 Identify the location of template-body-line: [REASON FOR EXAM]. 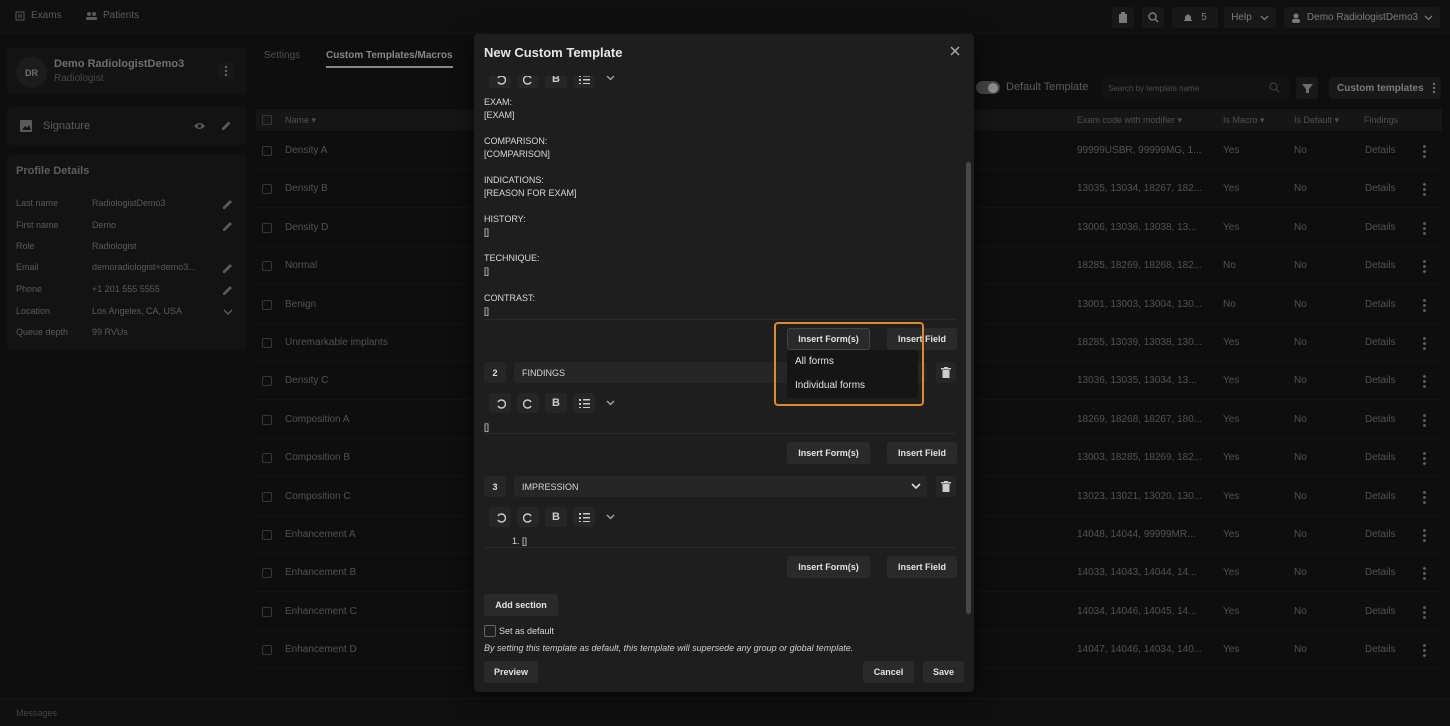
(530, 193).